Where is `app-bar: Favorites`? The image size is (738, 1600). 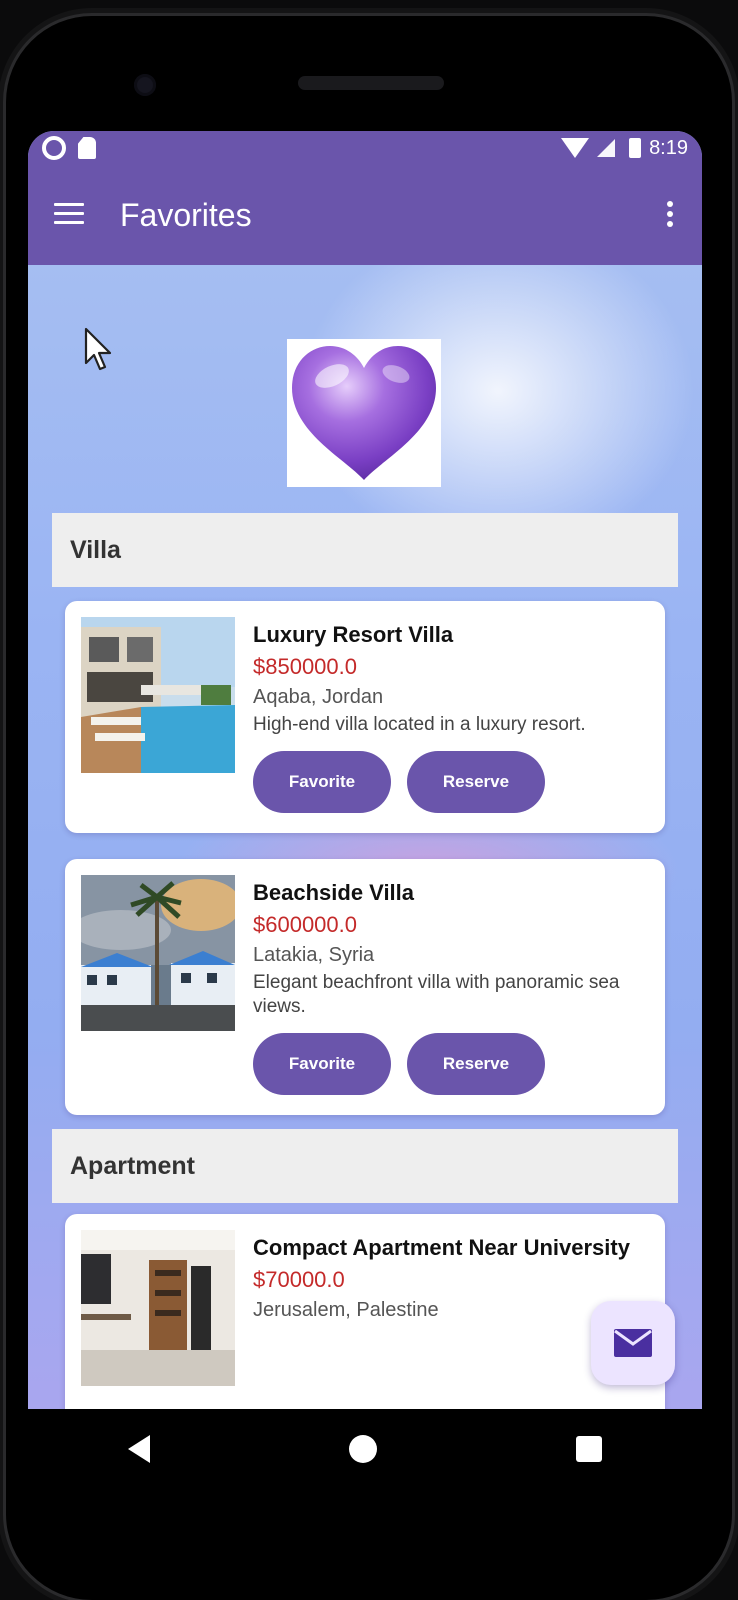 app-bar: Favorites is located at coordinates (365, 215).